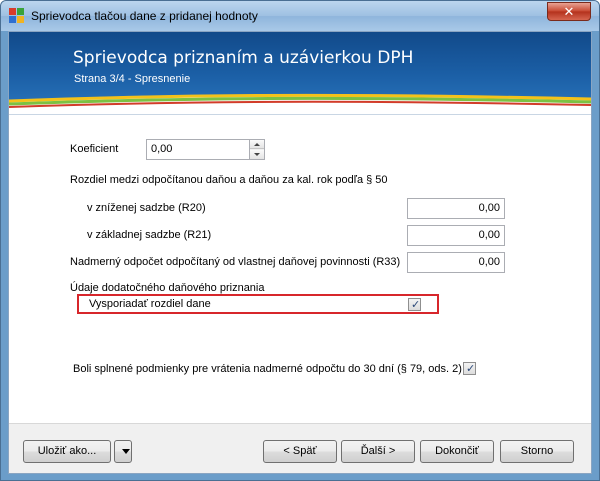  I want to click on dodatocne-heading: Údaje dodatočného daňového priznania, so click(167, 288).